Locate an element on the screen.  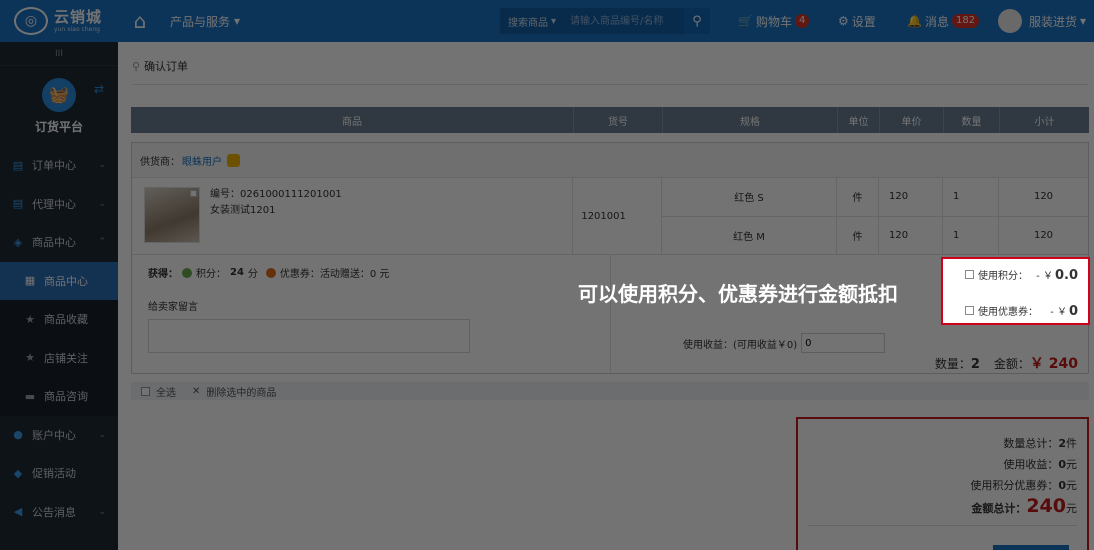
seller-message-input is located at coordinates (309, 336).